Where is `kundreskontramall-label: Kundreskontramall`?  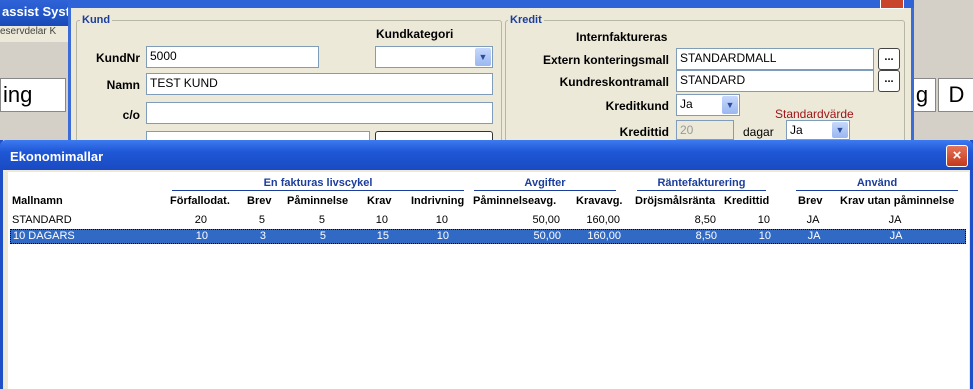
kundreskontramall-label: Kundreskontramall is located at coordinates (614, 82).